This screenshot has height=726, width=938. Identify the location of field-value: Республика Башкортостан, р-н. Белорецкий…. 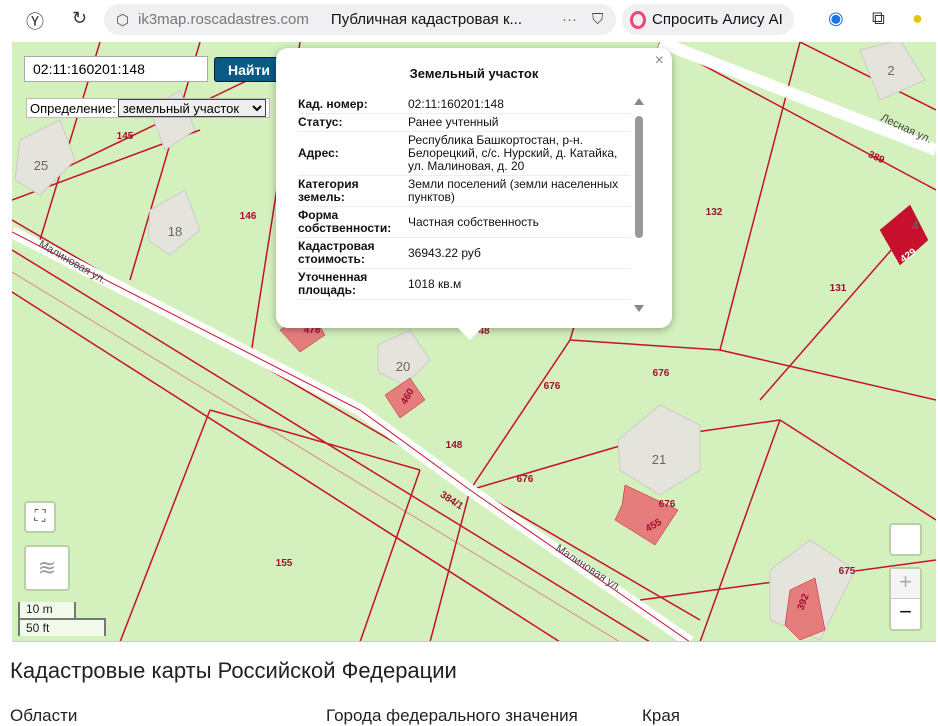
(519, 153).